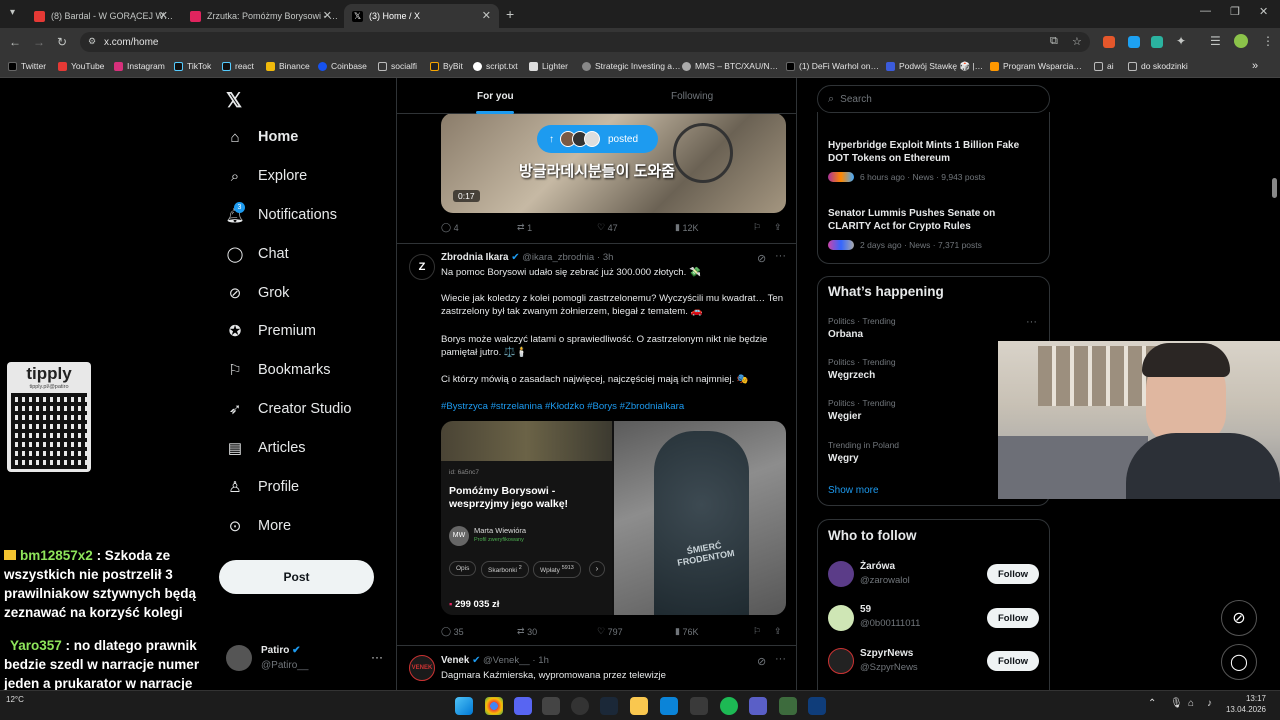 This screenshot has height=720, width=1280. I want to click on browser-tab-home-x: 𝕏 (3) Home / X ✕, so click(421, 16).